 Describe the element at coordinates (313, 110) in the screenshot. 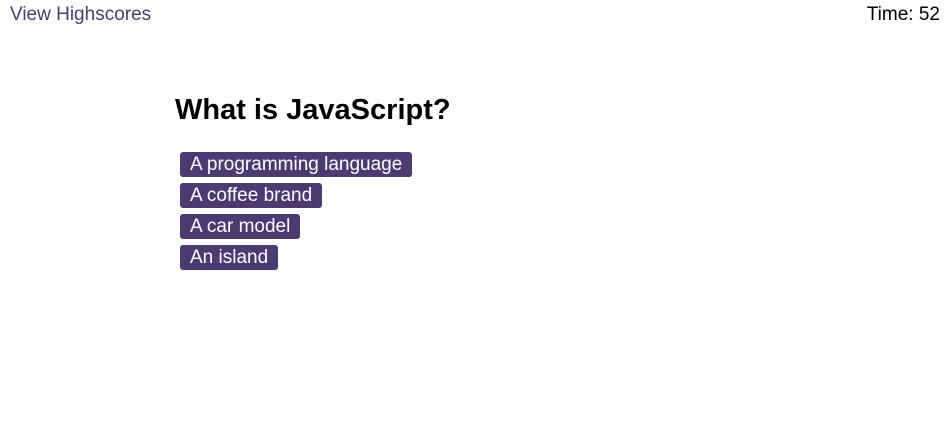

I see `question-title: What is JavaScript?` at that location.